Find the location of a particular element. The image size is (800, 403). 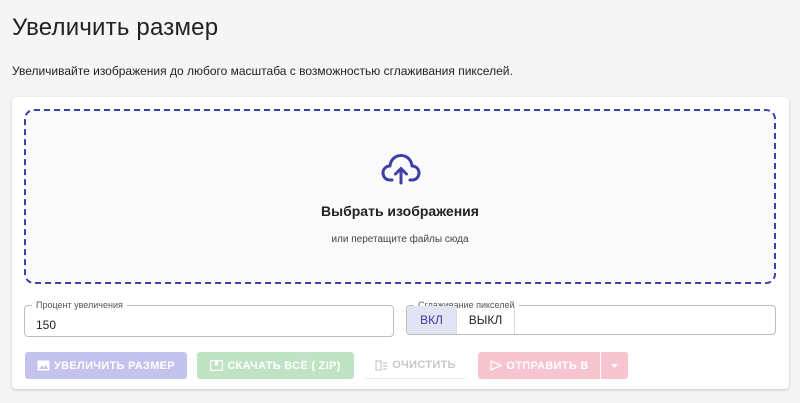

dropzone-hint: или перетащите файлы сюда is located at coordinates (400, 239).